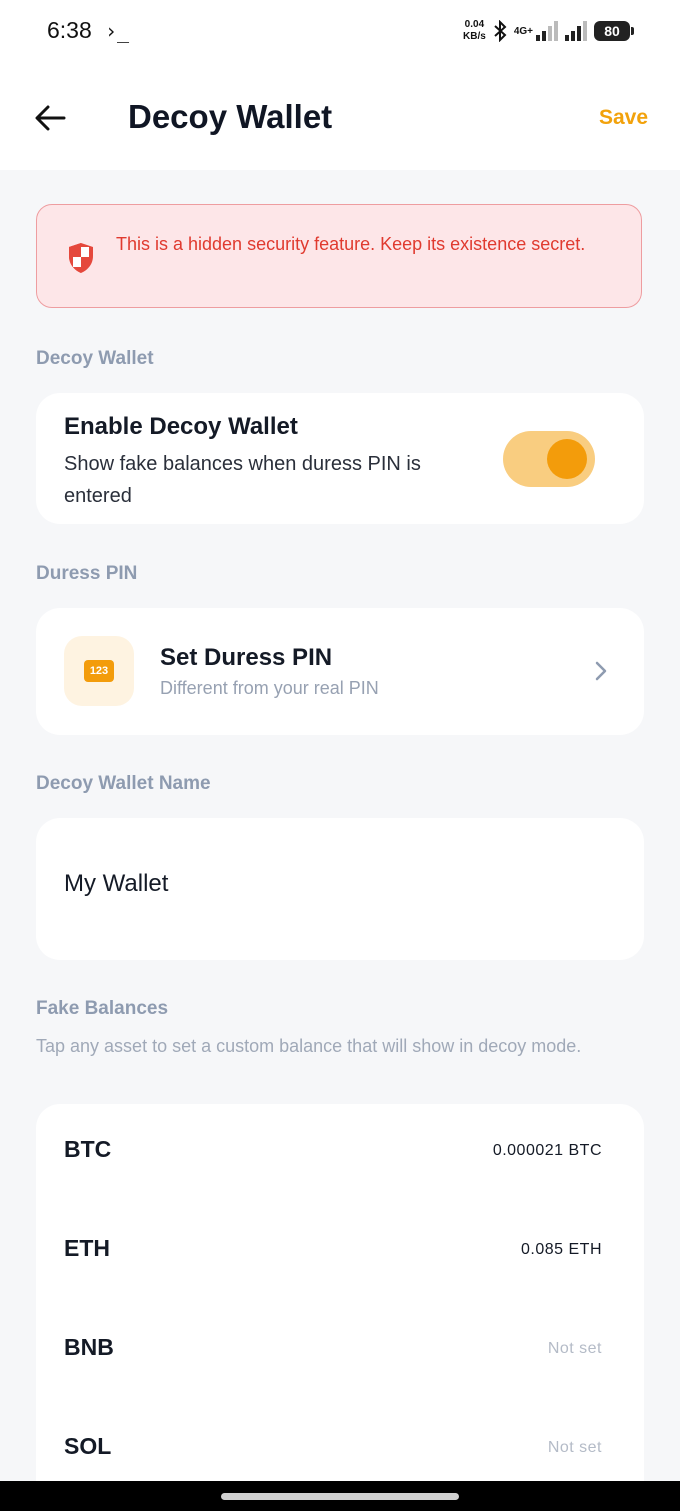 The image size is (680, 1511). What do you see at coordinates (116, 884) in the screenshot?
I see `wallet-name-input: My Wallet` at bounding box center [116, 884].